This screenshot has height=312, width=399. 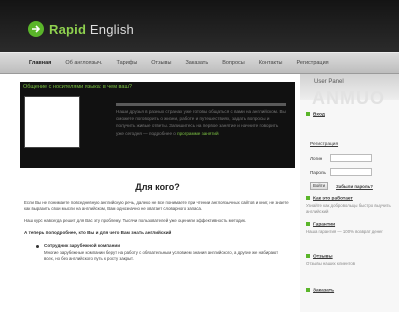 I want to click on sidebar-link: Отзывы, so click(x=323, y=256).